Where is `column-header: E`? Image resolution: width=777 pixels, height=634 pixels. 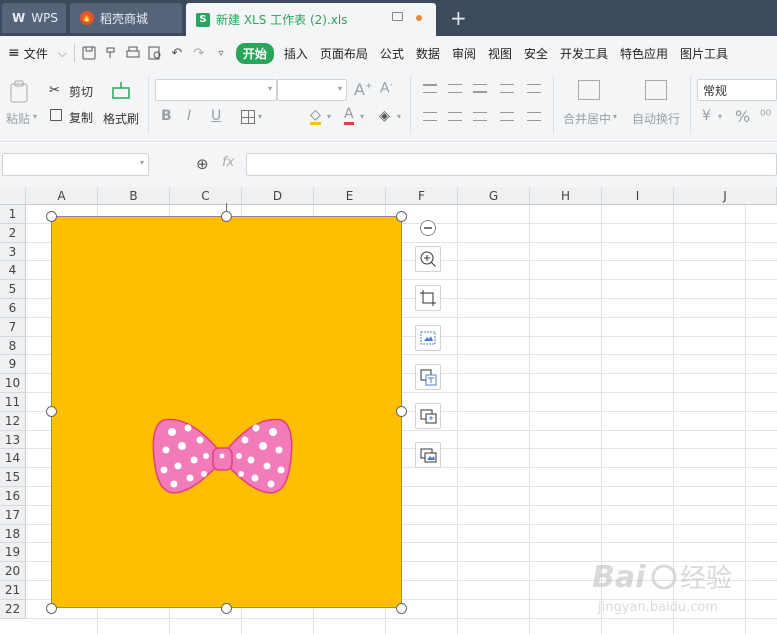
column-header: E is located at coordinates (350, 196).